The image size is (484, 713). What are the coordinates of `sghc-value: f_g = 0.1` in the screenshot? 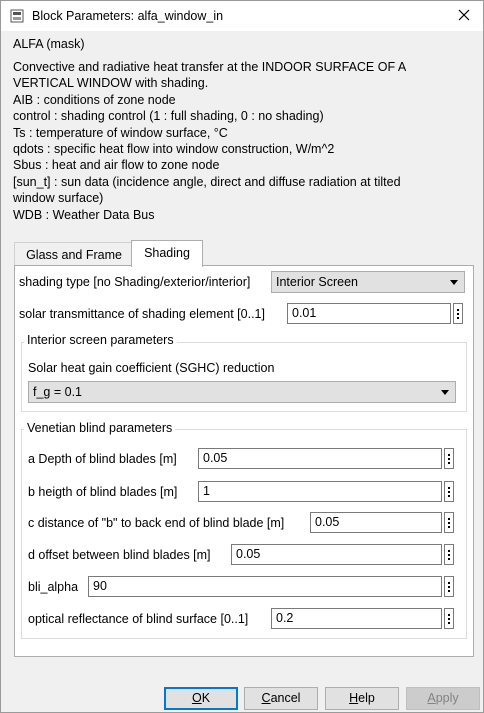 It's located at (57, 392).